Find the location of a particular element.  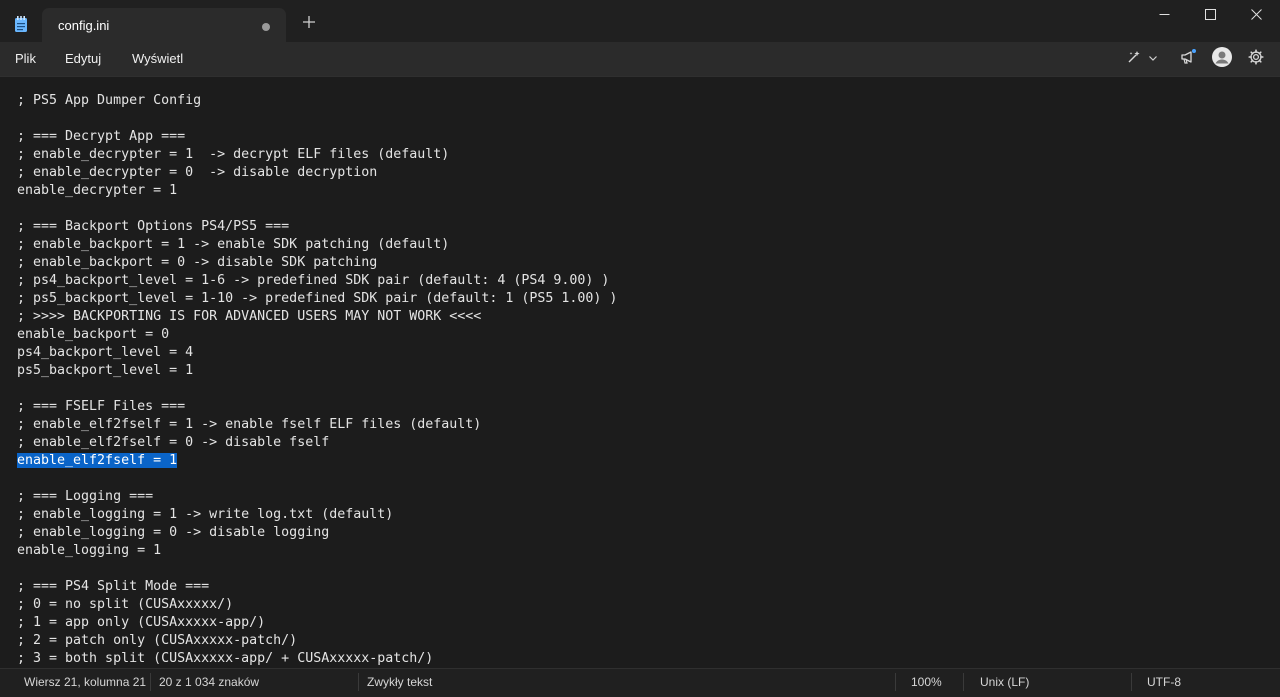

encoding: UTF-8 is located at coordinates (1164, 682).